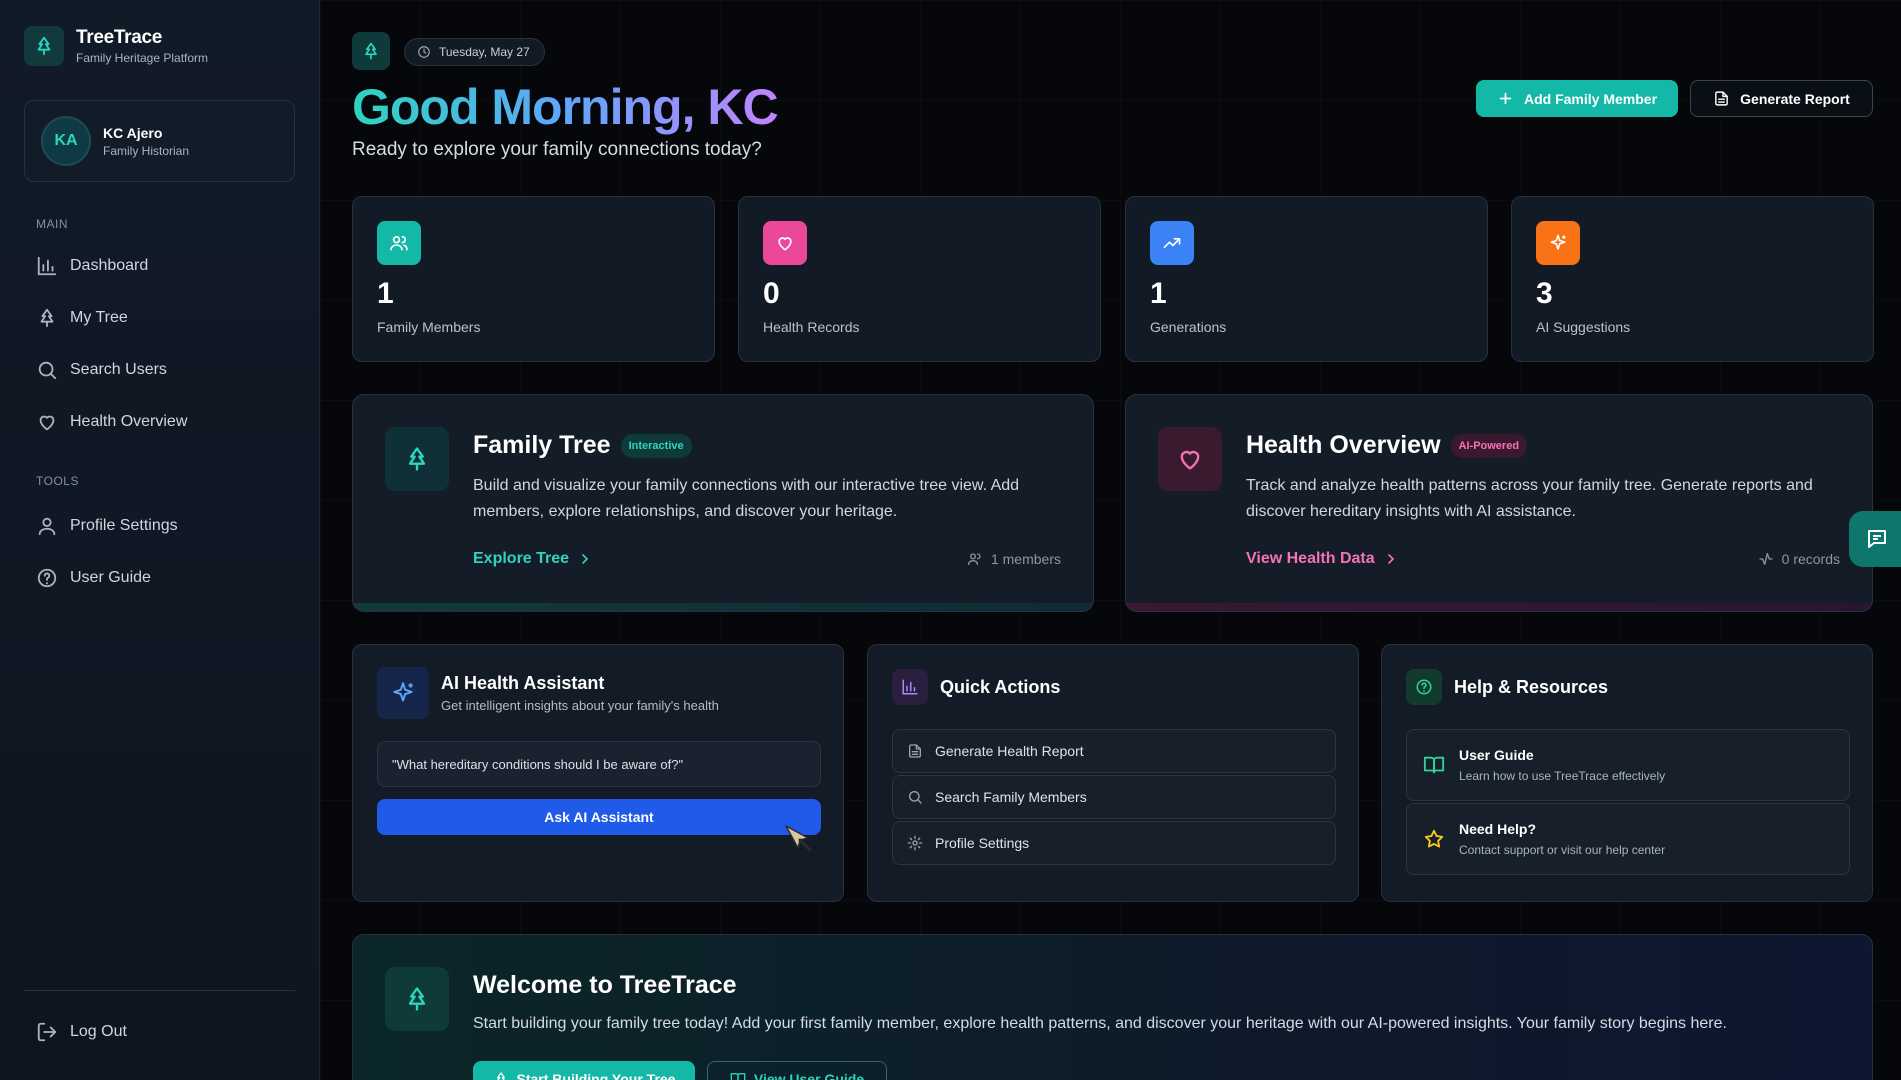  I want to click on help-item-subtitle: Contact support or visit our help center, so click(1562, 850).